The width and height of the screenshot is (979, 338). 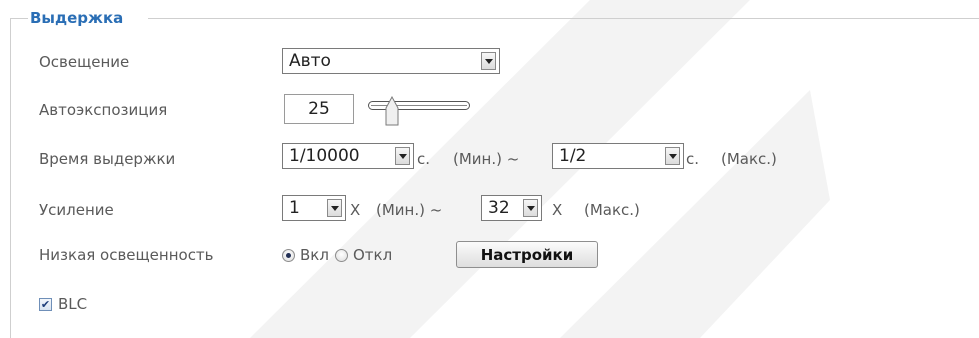 I want to click on shutter-min-unit: с., so click(x=424, y=159).